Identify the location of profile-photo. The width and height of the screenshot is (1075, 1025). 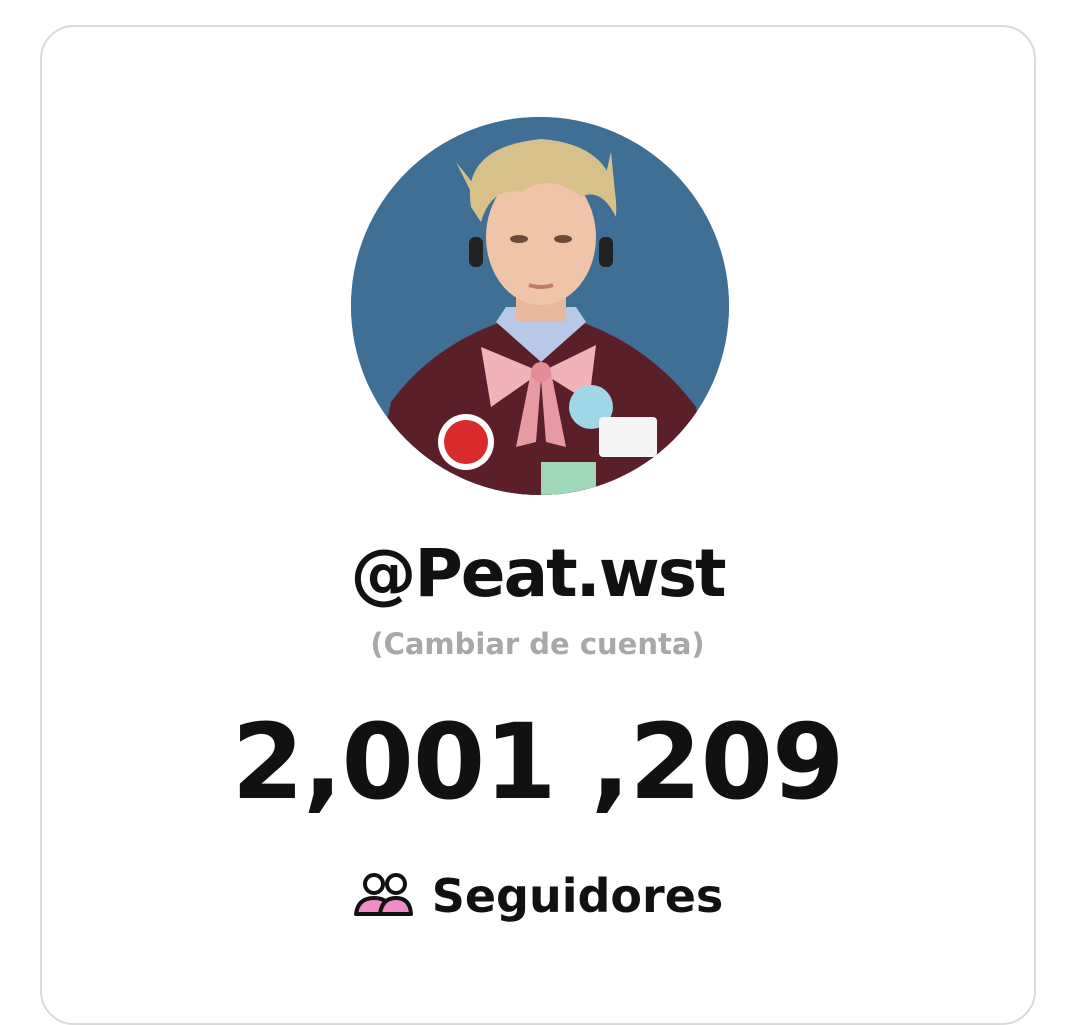
(540, 306).